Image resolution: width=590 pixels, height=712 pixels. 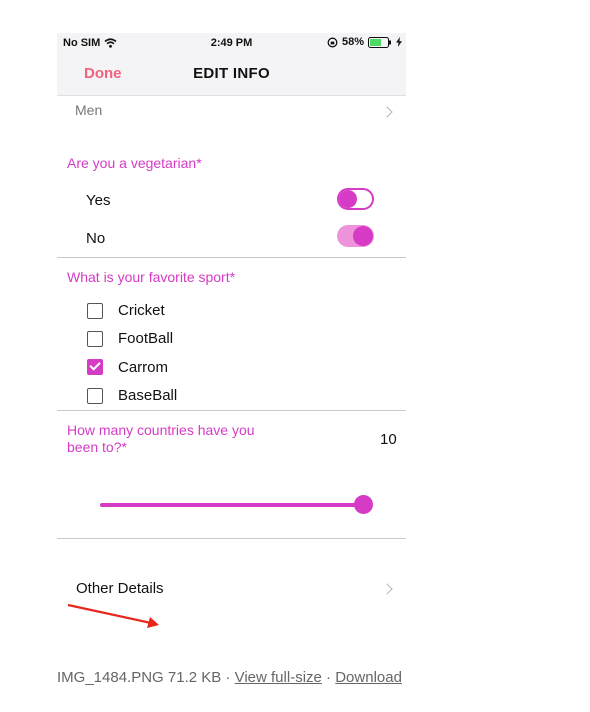 What do you see at coordinates (231, 43) in the screenshot?
I see `status-bar: No SIM 2:49 PM 58%` at bounding box center [231, 43].